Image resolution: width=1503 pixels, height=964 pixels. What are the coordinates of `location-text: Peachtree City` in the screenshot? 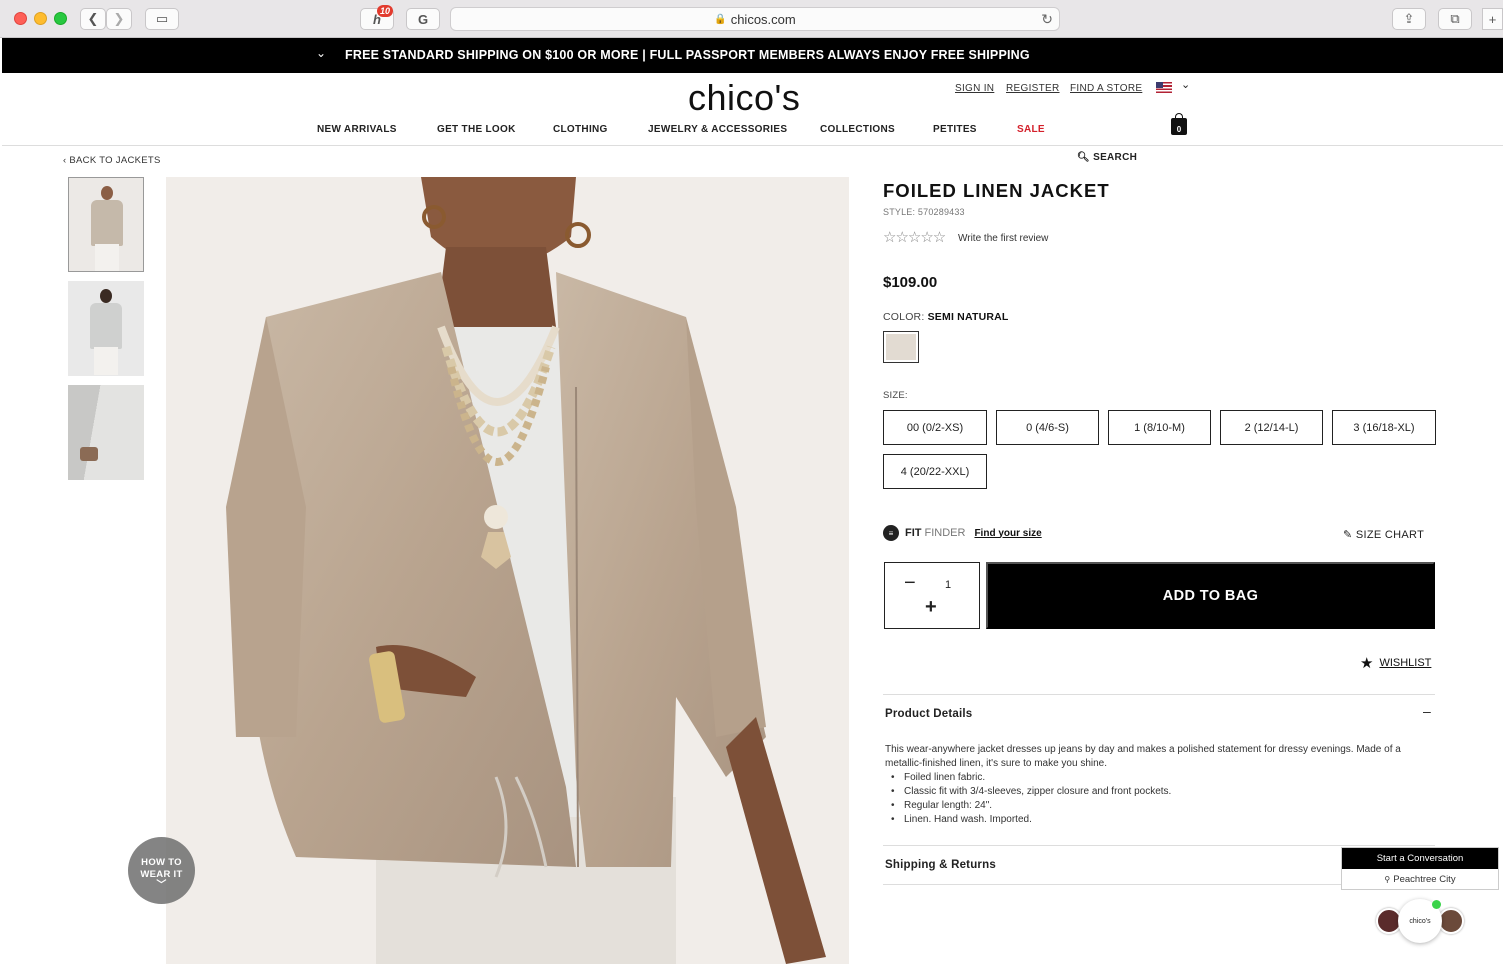 It's located at (1424, 879).